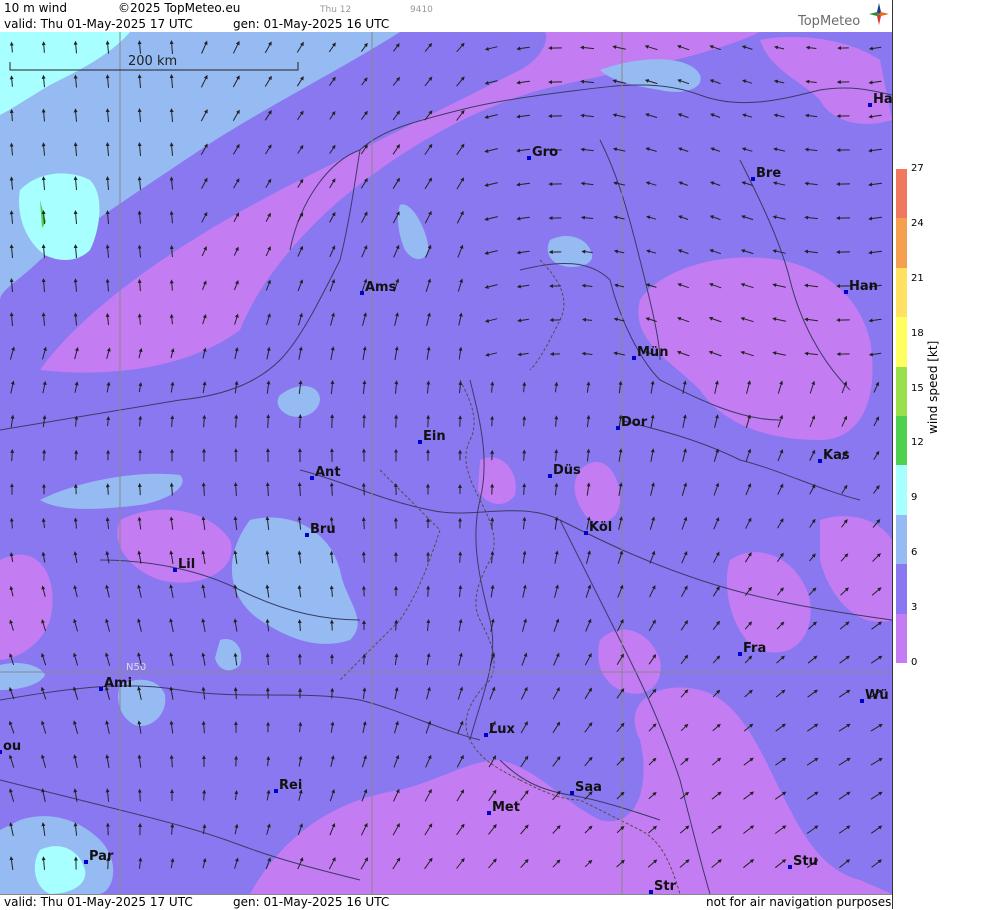  Describe the element at coordinates (545, 152) in the screenshot. I see `city-label: Gro` at that location.